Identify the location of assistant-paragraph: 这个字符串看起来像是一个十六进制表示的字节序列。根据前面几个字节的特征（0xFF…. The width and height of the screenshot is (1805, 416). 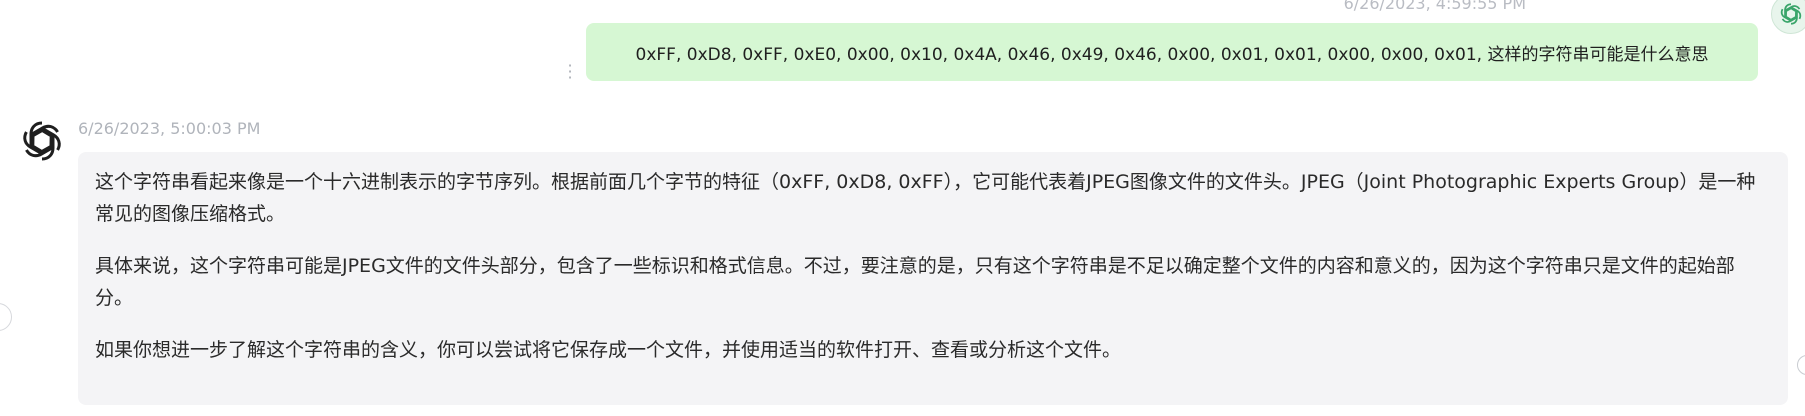
(925, 198).